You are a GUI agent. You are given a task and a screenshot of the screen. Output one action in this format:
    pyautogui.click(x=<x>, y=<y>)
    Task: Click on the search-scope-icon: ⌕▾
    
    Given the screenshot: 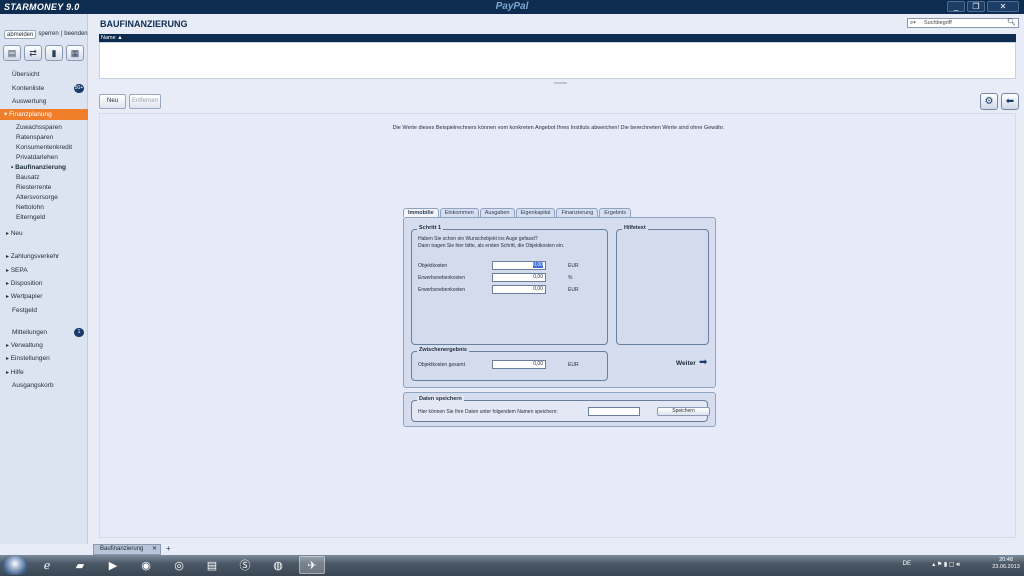 What is the action you would take?
    pyautogui.click(x=913, y=23)
    